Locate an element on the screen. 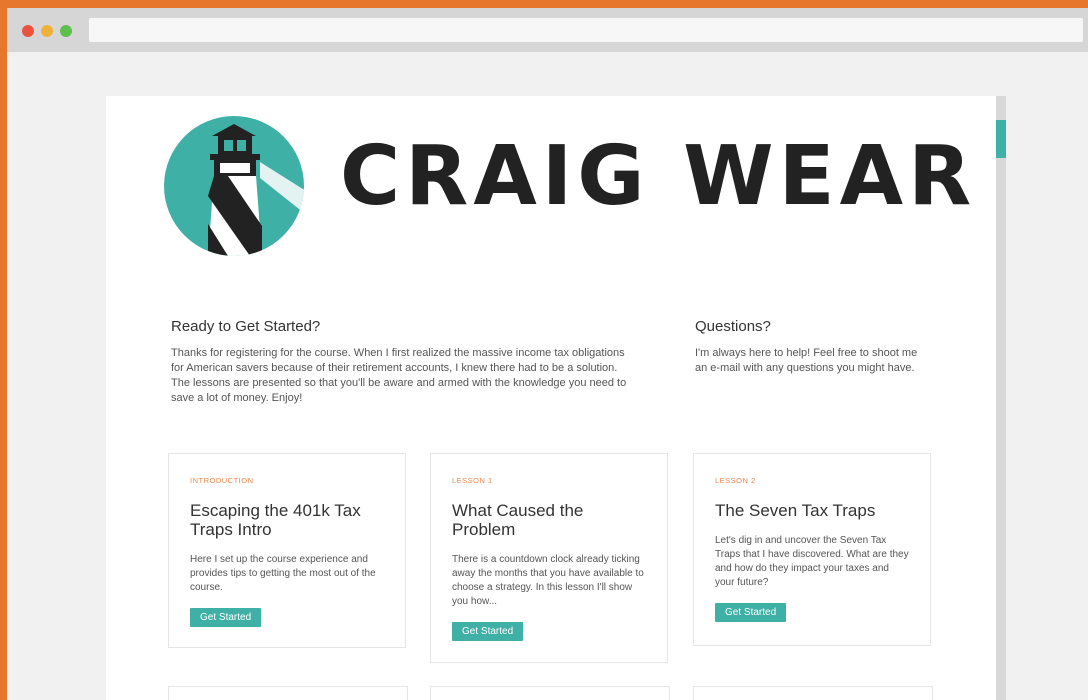 This screenshot has width=1088, height=700. questions-title: Questions? is located at coordinates (733, 326).